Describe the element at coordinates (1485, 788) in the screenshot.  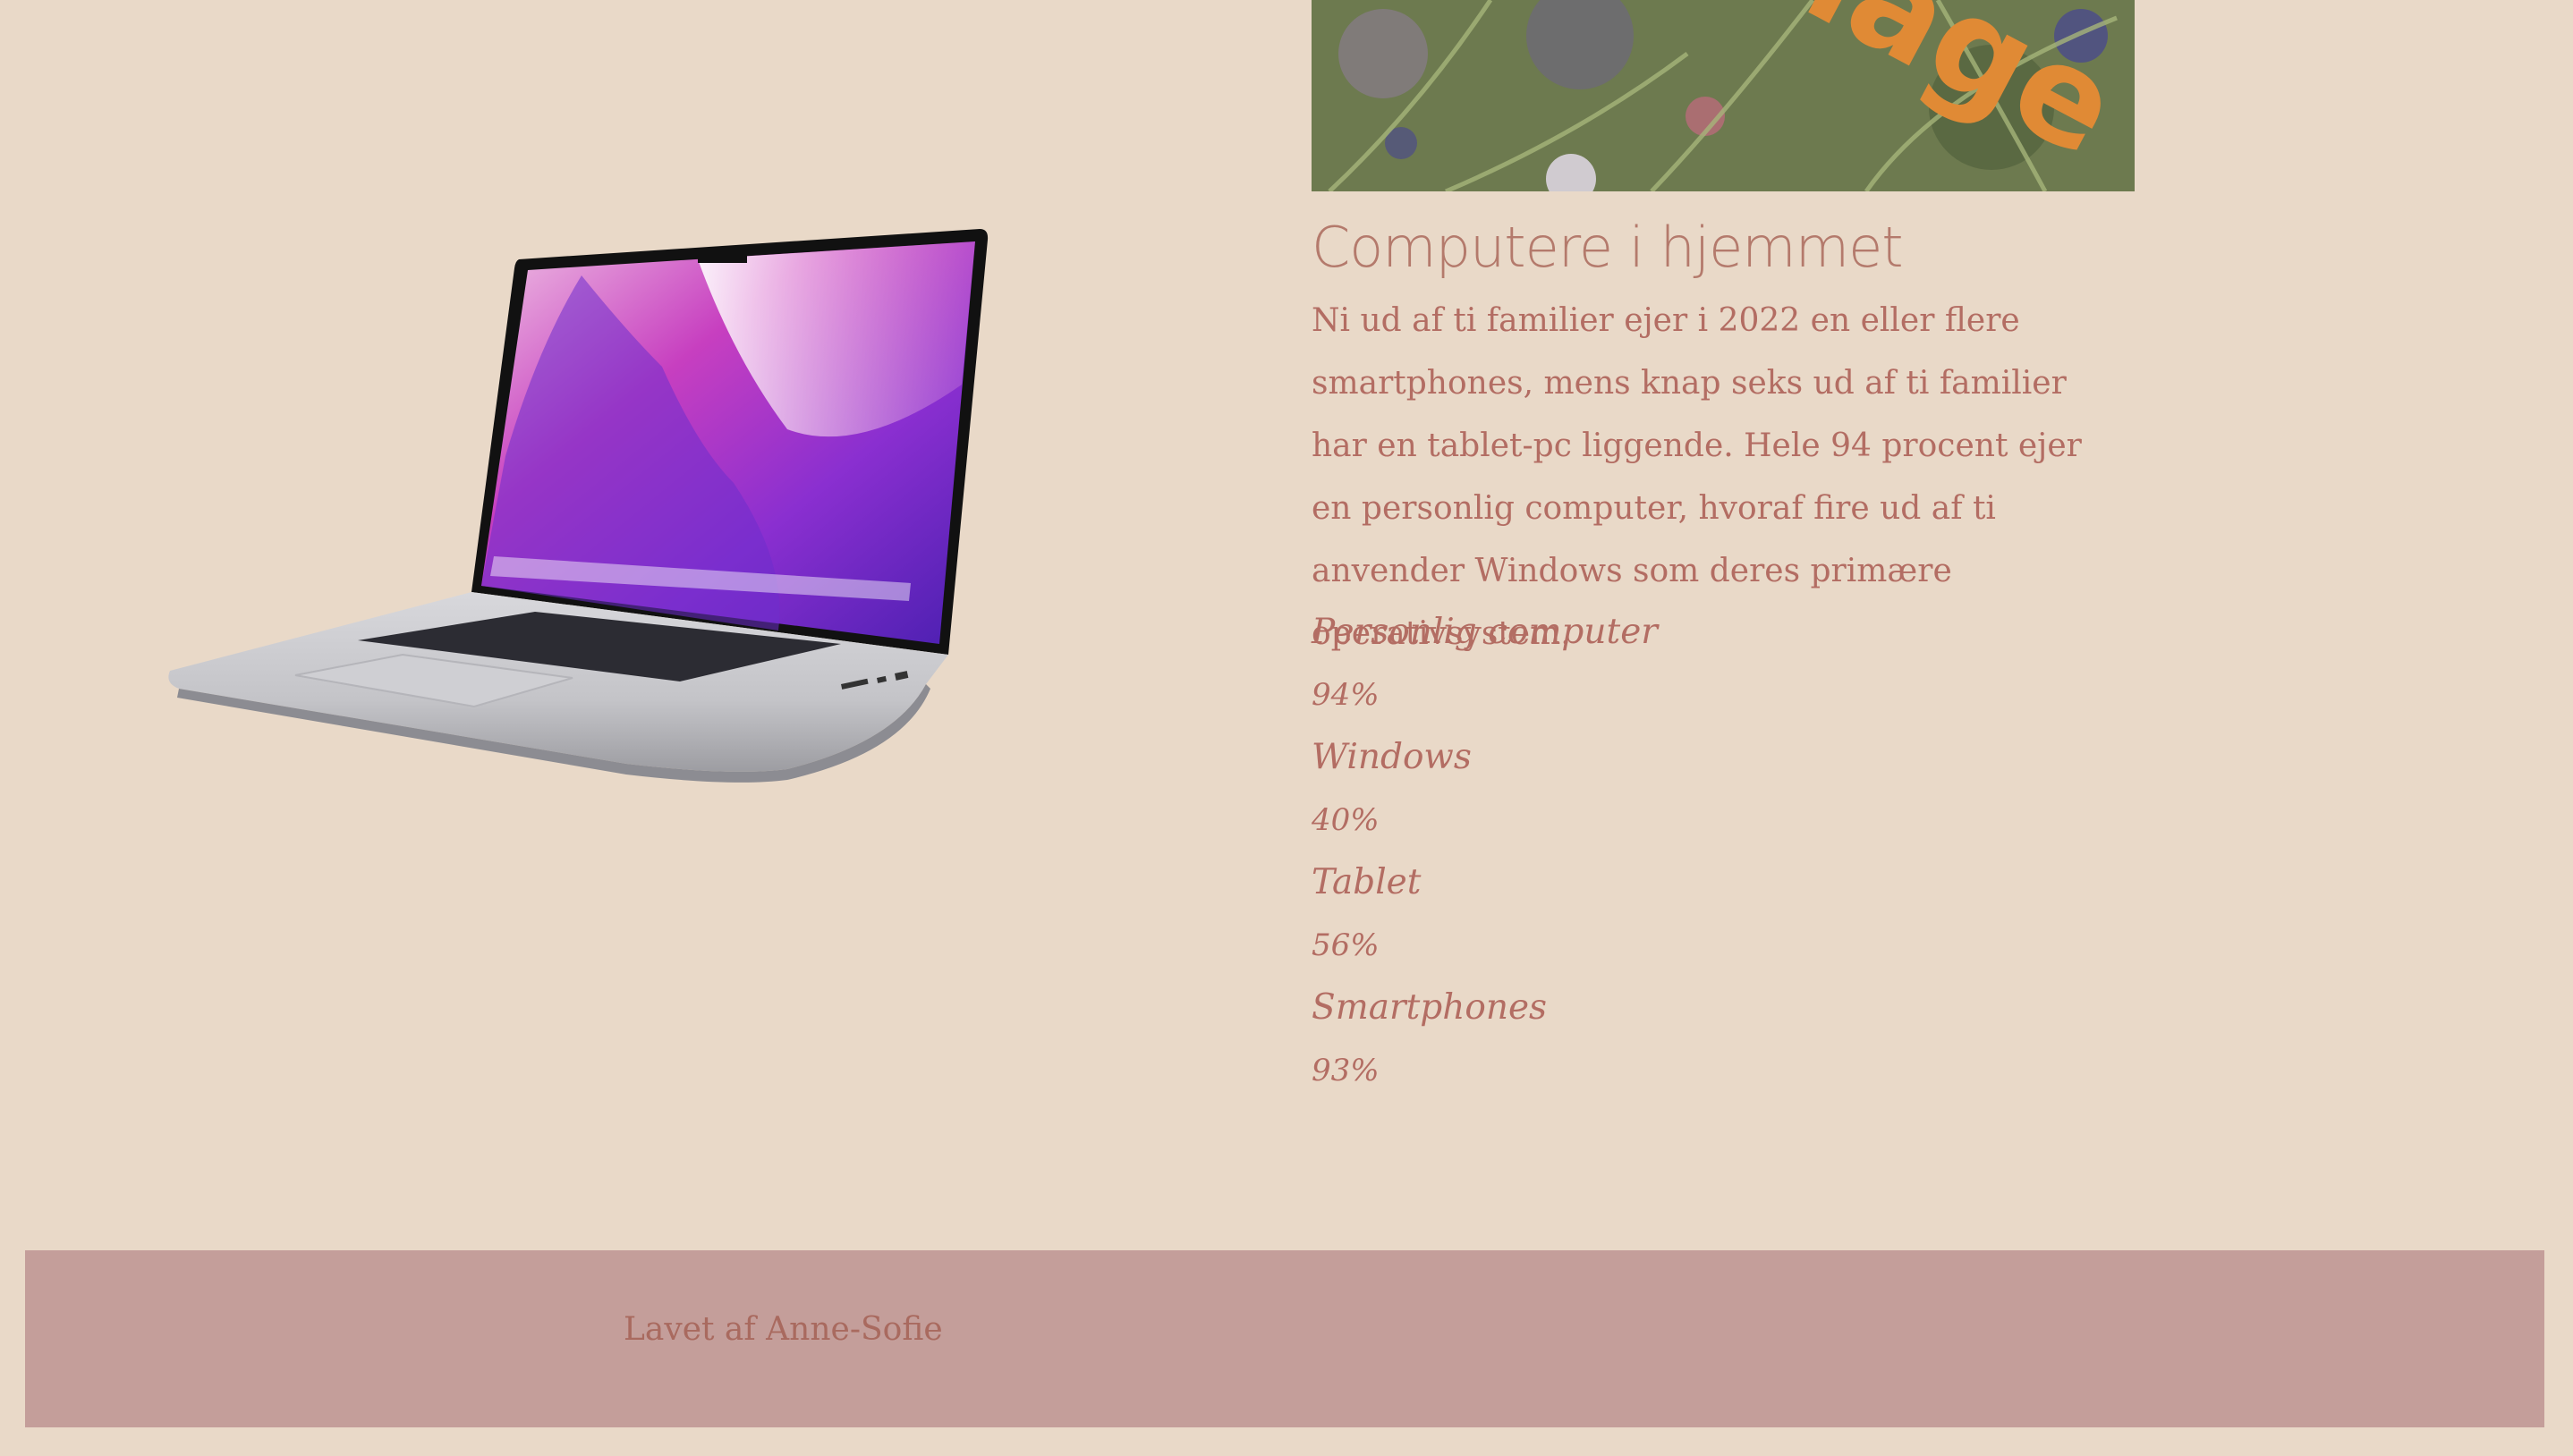
I see `stat-item: Windows 40%` at that location.